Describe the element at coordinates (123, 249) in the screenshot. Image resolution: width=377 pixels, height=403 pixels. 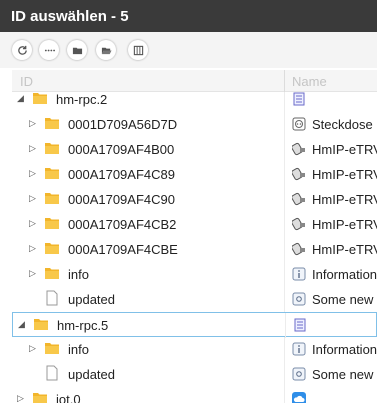
I see `object-id: 000A1709AF4CBE` at that location.